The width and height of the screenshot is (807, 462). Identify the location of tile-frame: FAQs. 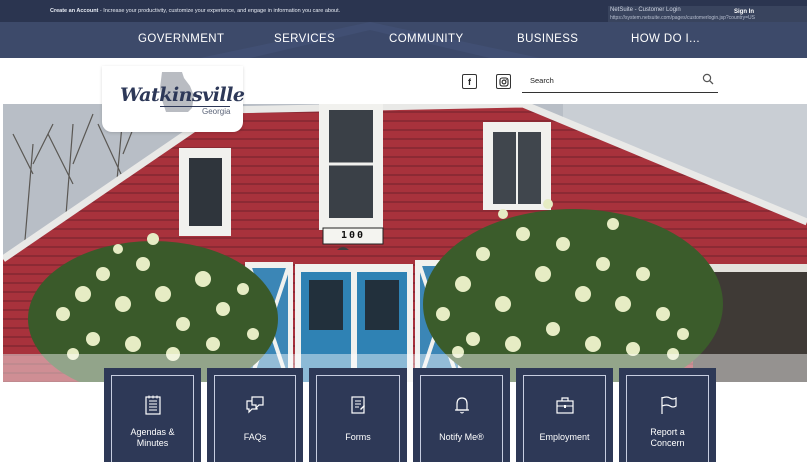
(255, 418).